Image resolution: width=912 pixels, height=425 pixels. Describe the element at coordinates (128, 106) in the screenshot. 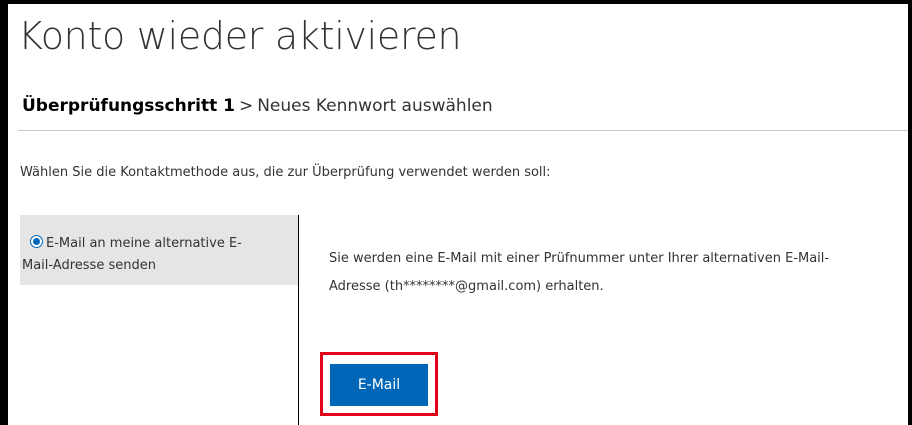

I see `breadcrumb-current-step: Überprüfungsschritt 1` at that location.